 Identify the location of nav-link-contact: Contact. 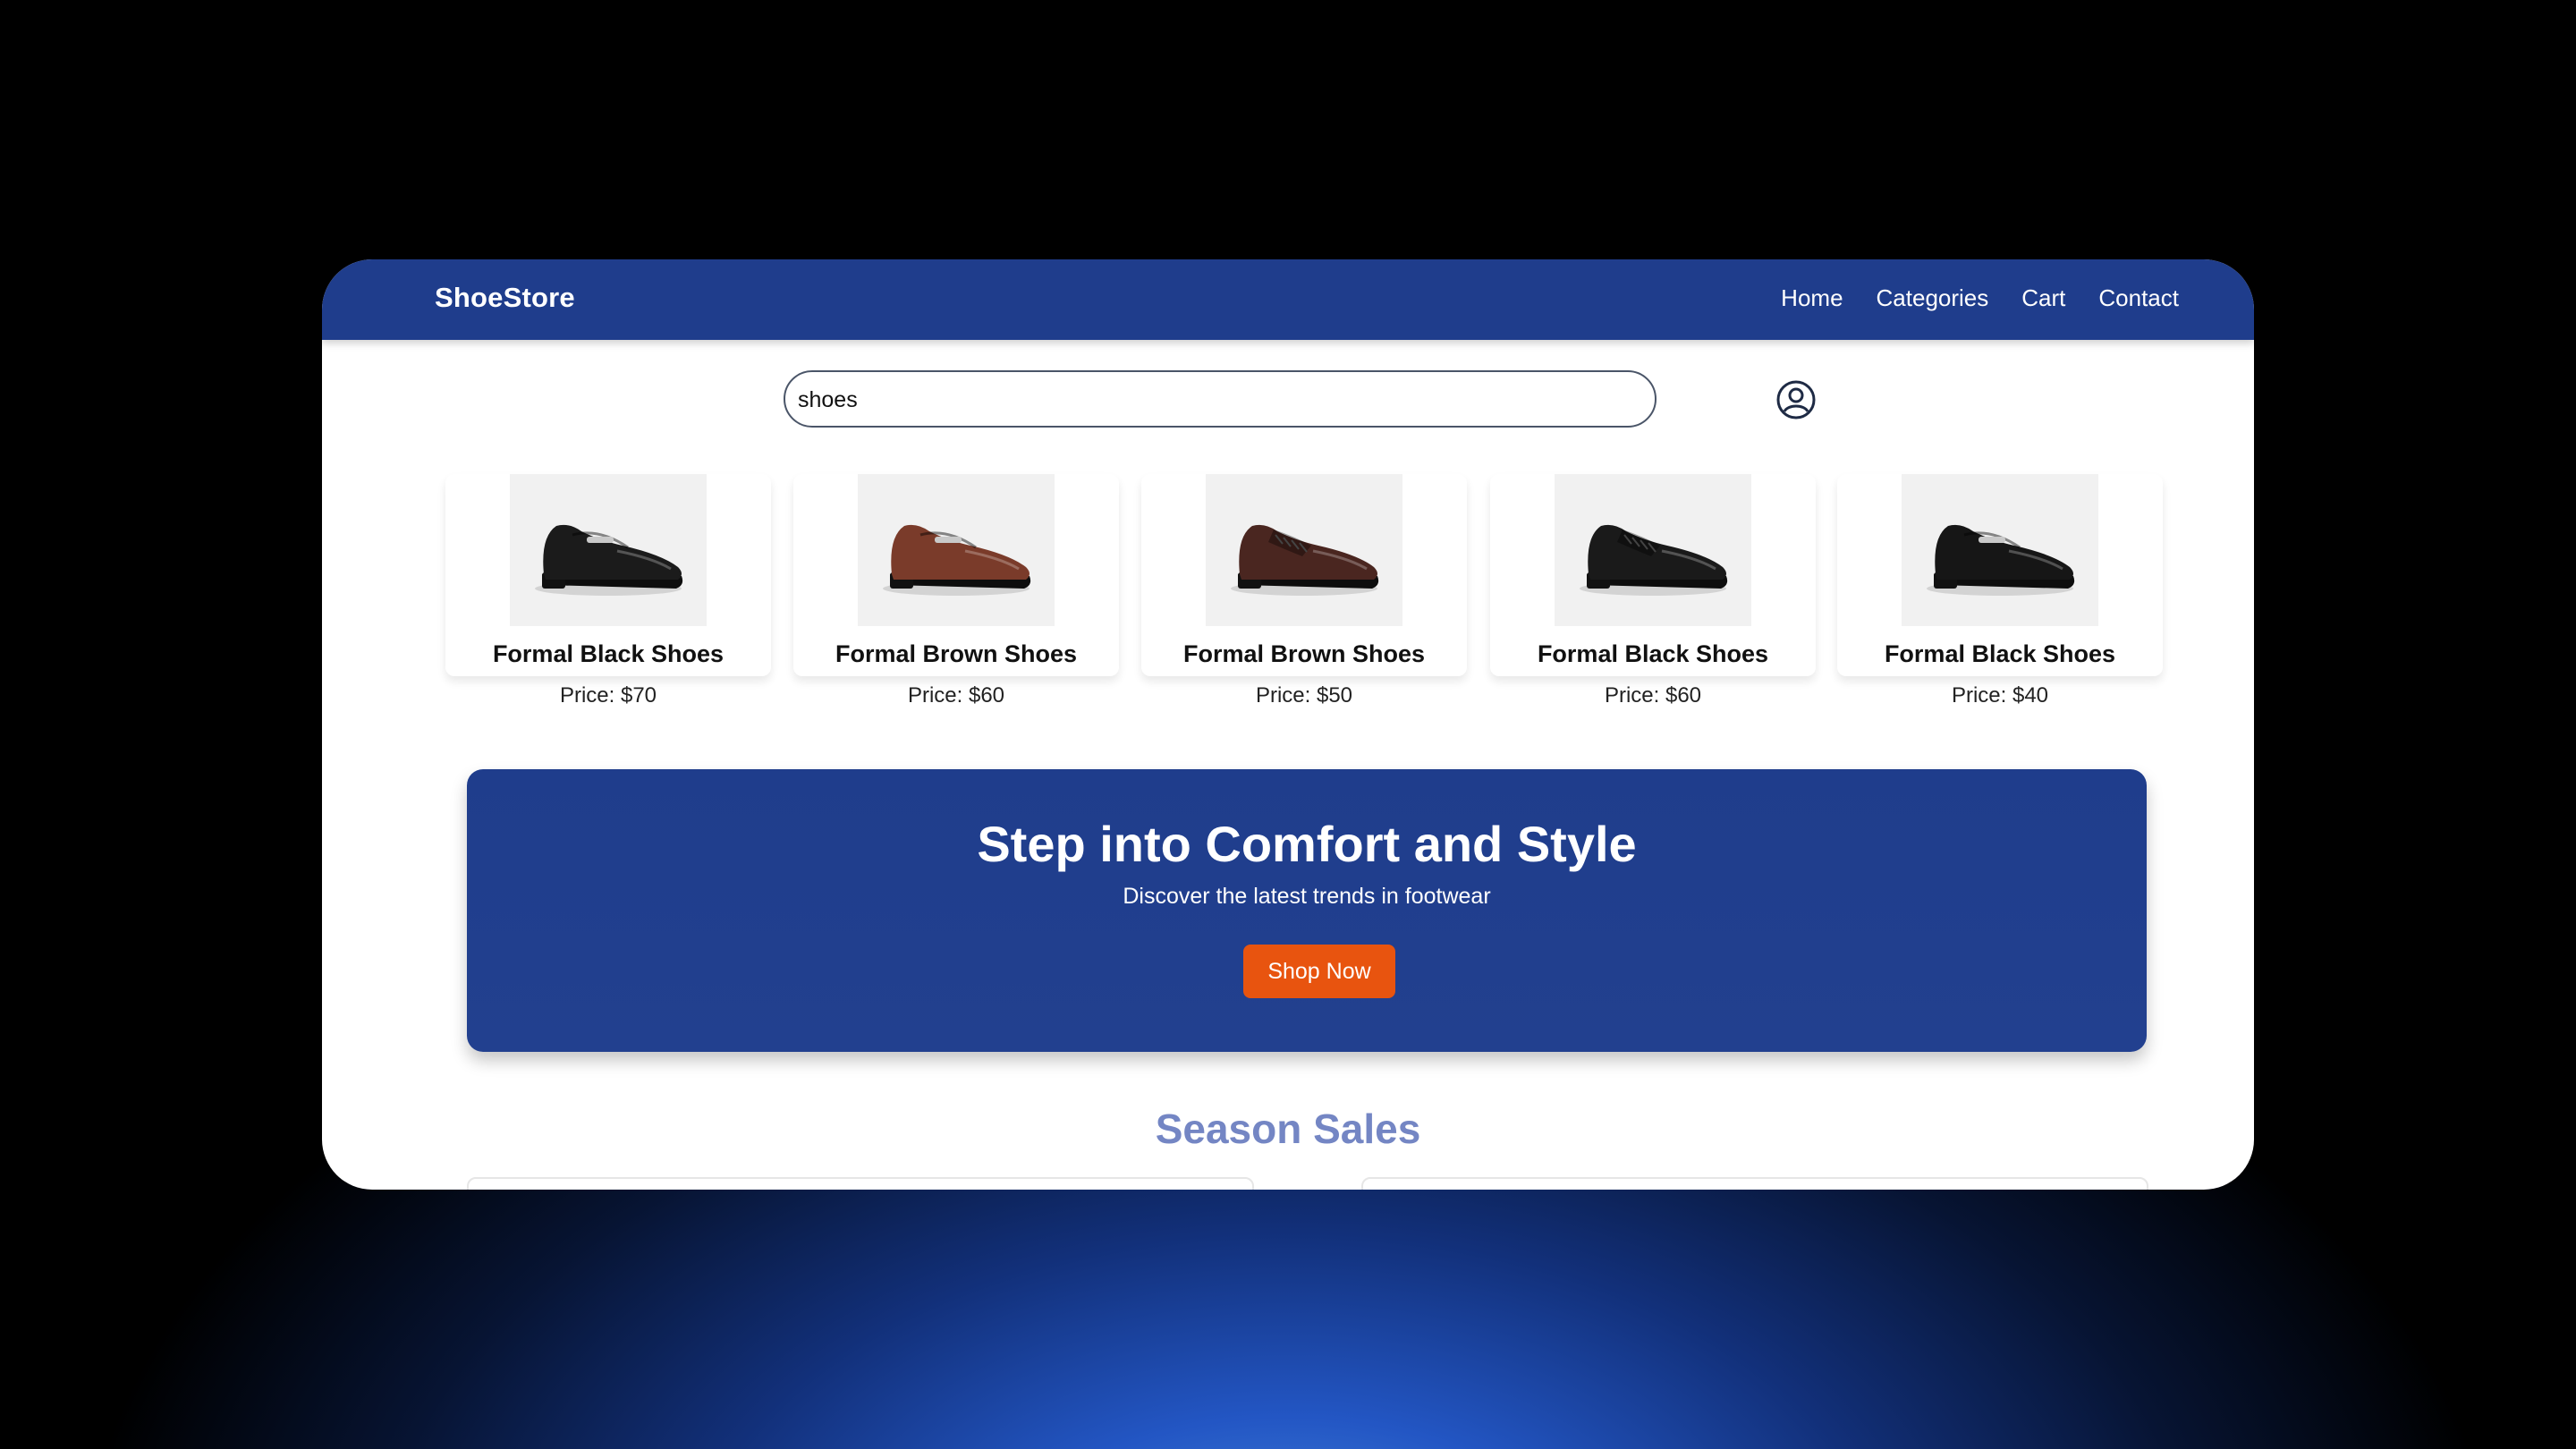
(2138, 297).